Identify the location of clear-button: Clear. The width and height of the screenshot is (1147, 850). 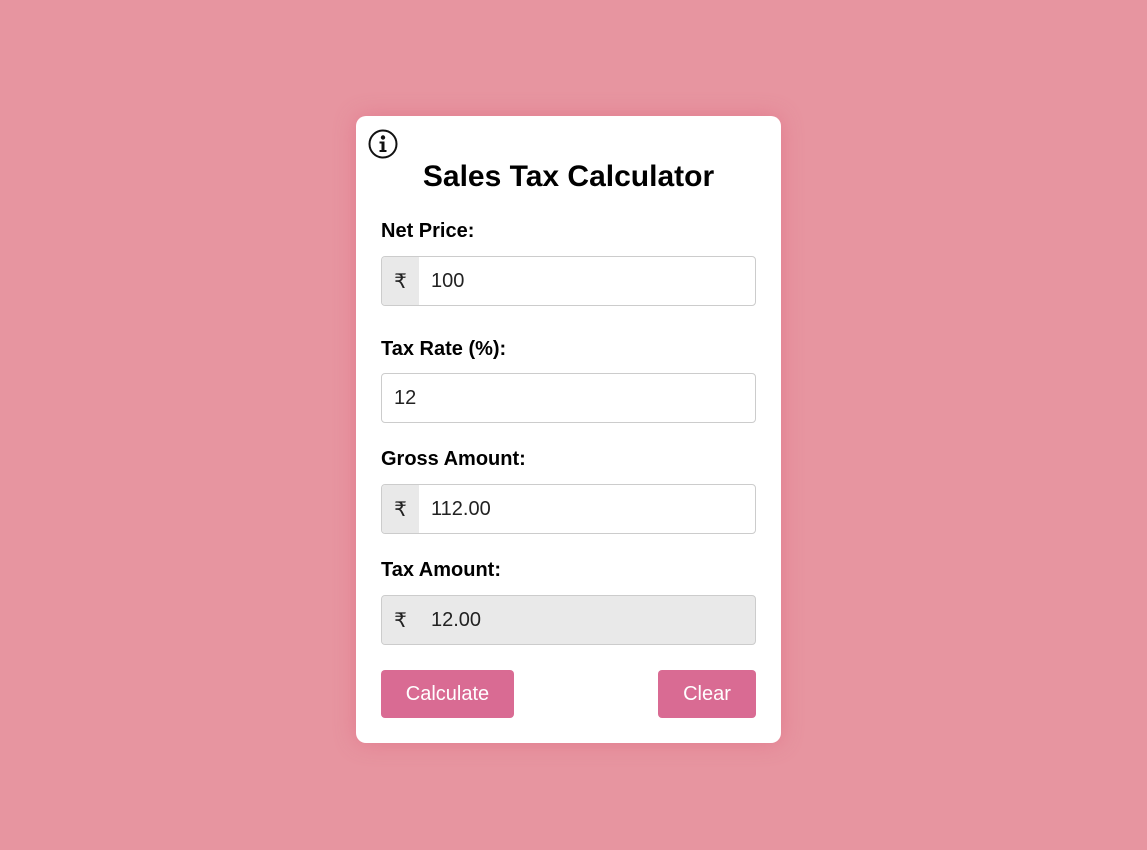
(707, 694).